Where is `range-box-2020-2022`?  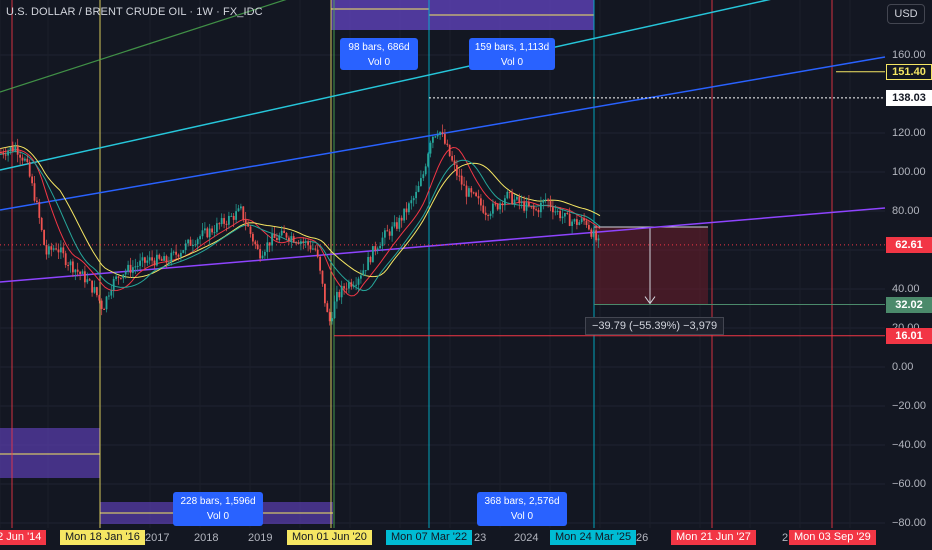
range-box-2020-2022 is located at coordinates (380, 15).